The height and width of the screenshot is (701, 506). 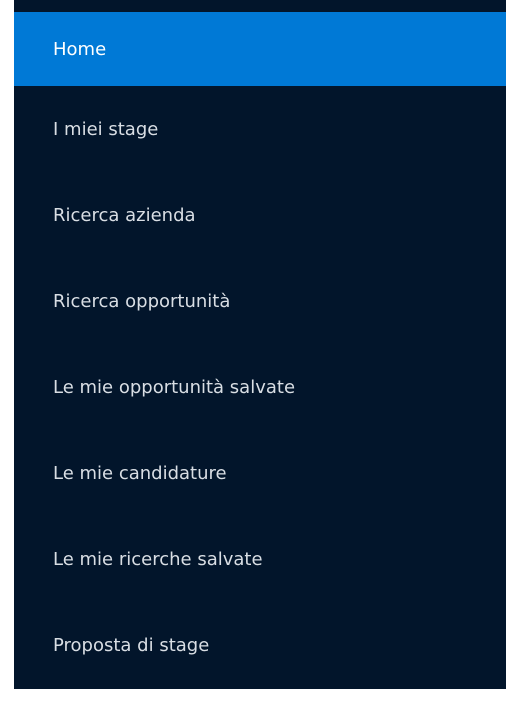 I want to click on sidebar-item-saved-opportunities: Le mie opportunità salvate, so click(x=260, y=387).